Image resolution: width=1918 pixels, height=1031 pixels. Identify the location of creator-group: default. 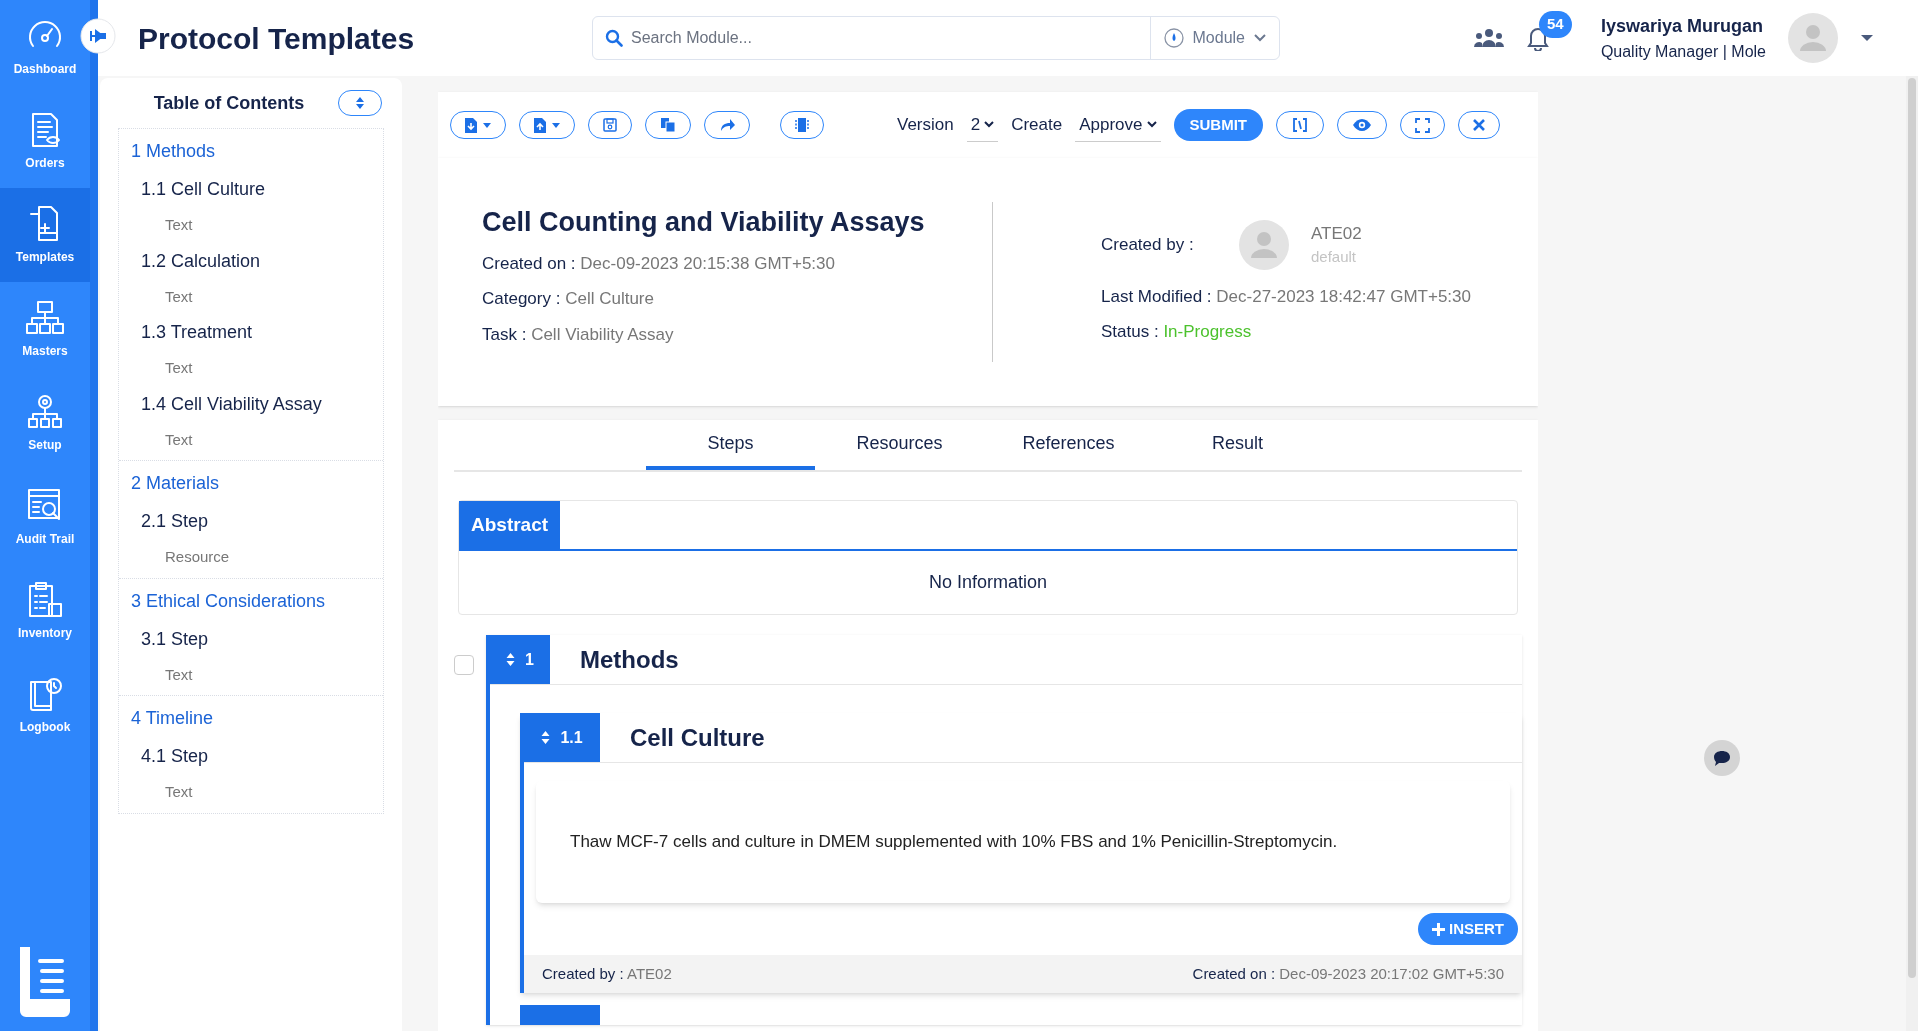
(1336, 257).